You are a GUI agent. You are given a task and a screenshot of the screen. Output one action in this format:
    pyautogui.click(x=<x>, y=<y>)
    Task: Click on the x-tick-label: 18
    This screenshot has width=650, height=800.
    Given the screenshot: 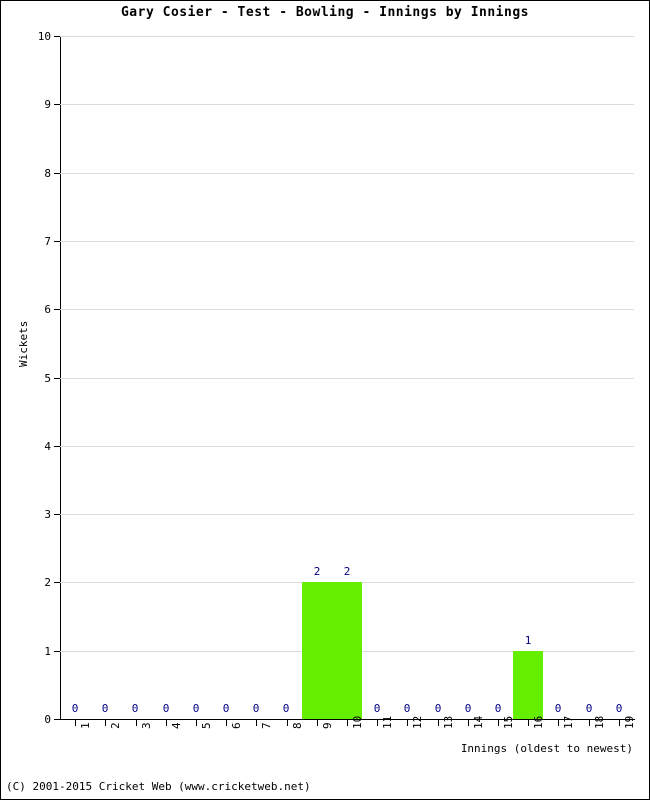 What is the action you would take?
    pyautogui.click(x=599, y=722)
    